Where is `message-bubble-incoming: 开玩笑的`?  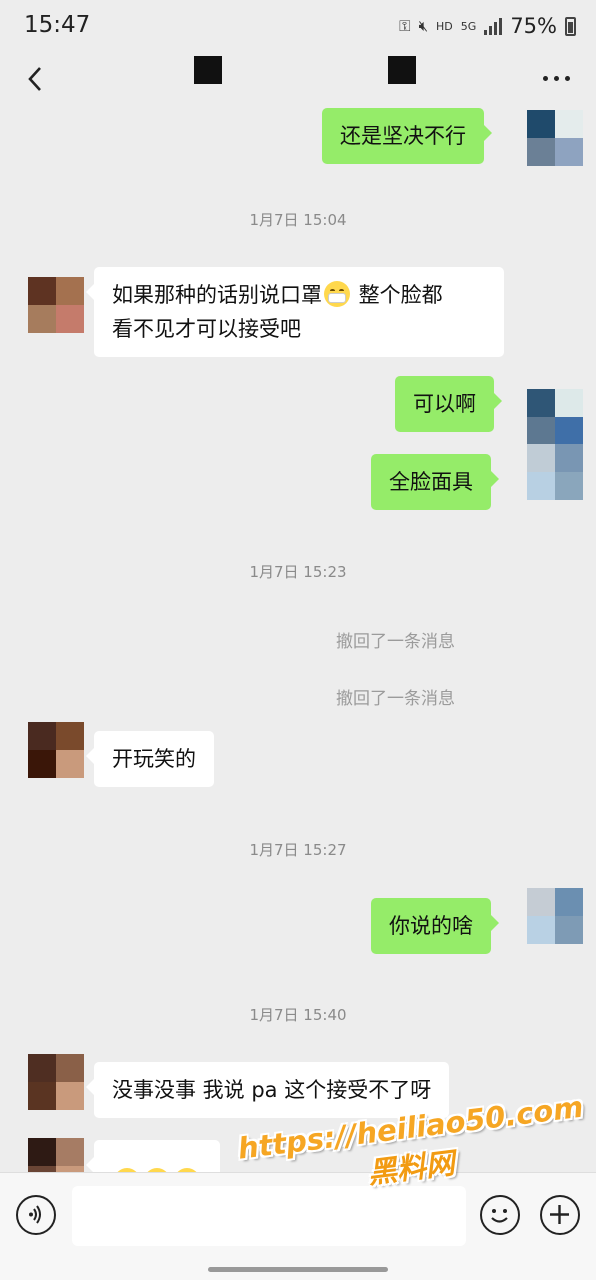
message-bubble-incoming: 开玩笑的 is located at coordinates (150, 759).